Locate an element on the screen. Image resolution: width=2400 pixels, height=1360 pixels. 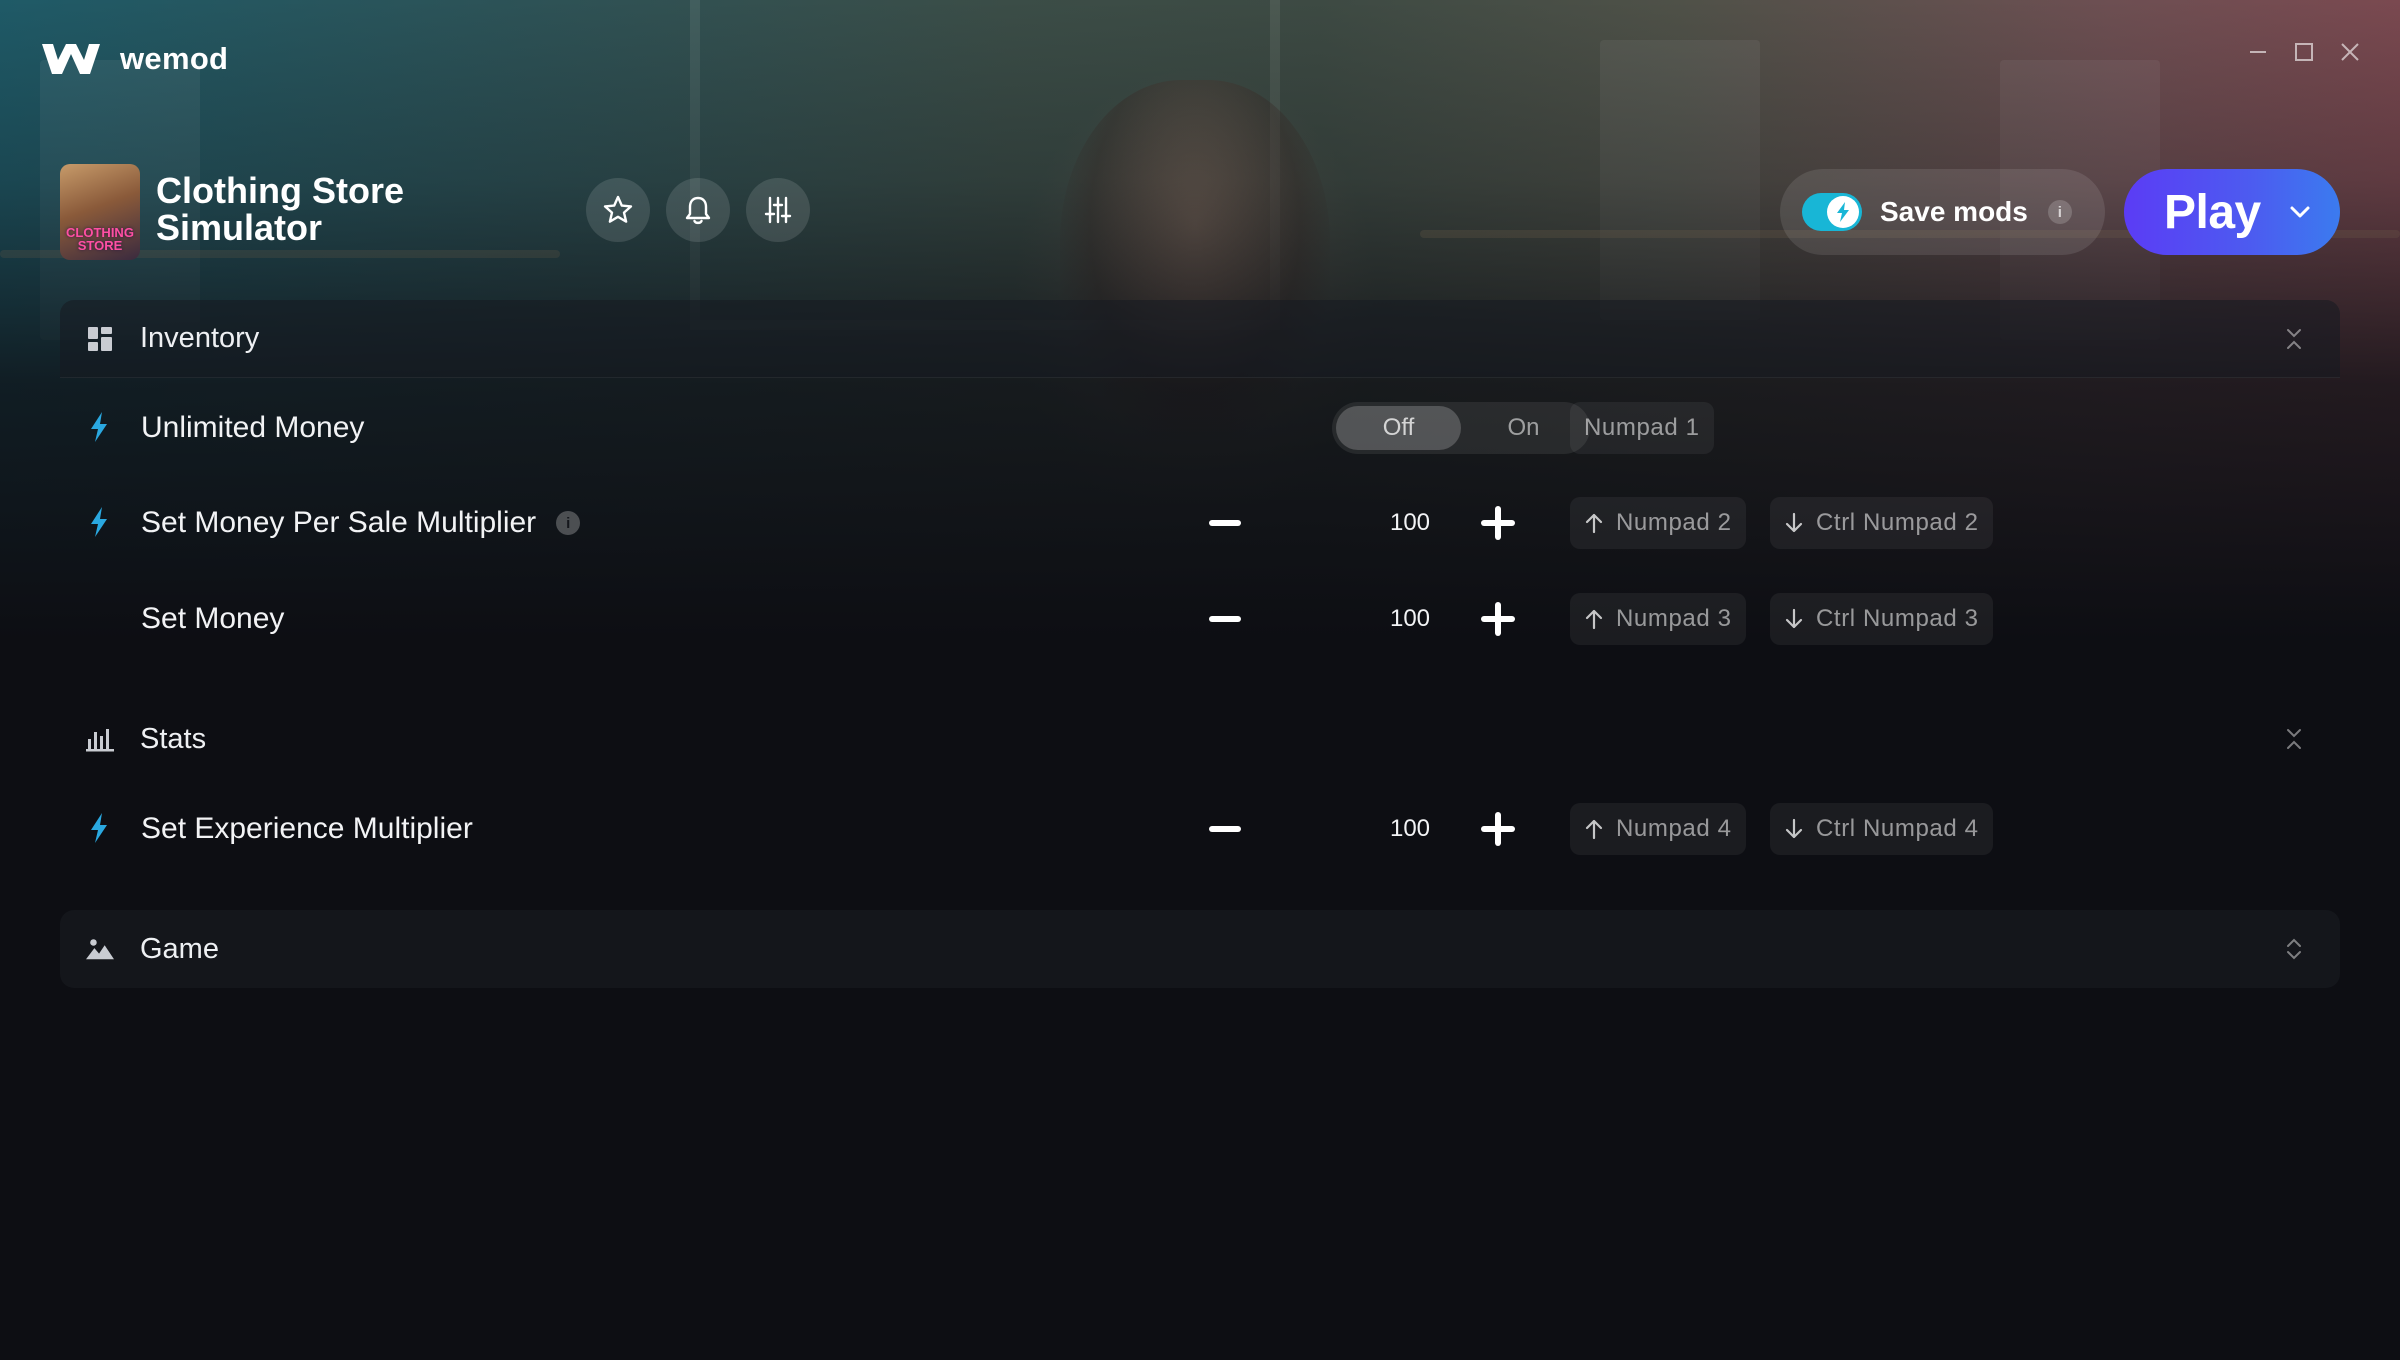
brand: wemod is located at coordinates (134, 59).